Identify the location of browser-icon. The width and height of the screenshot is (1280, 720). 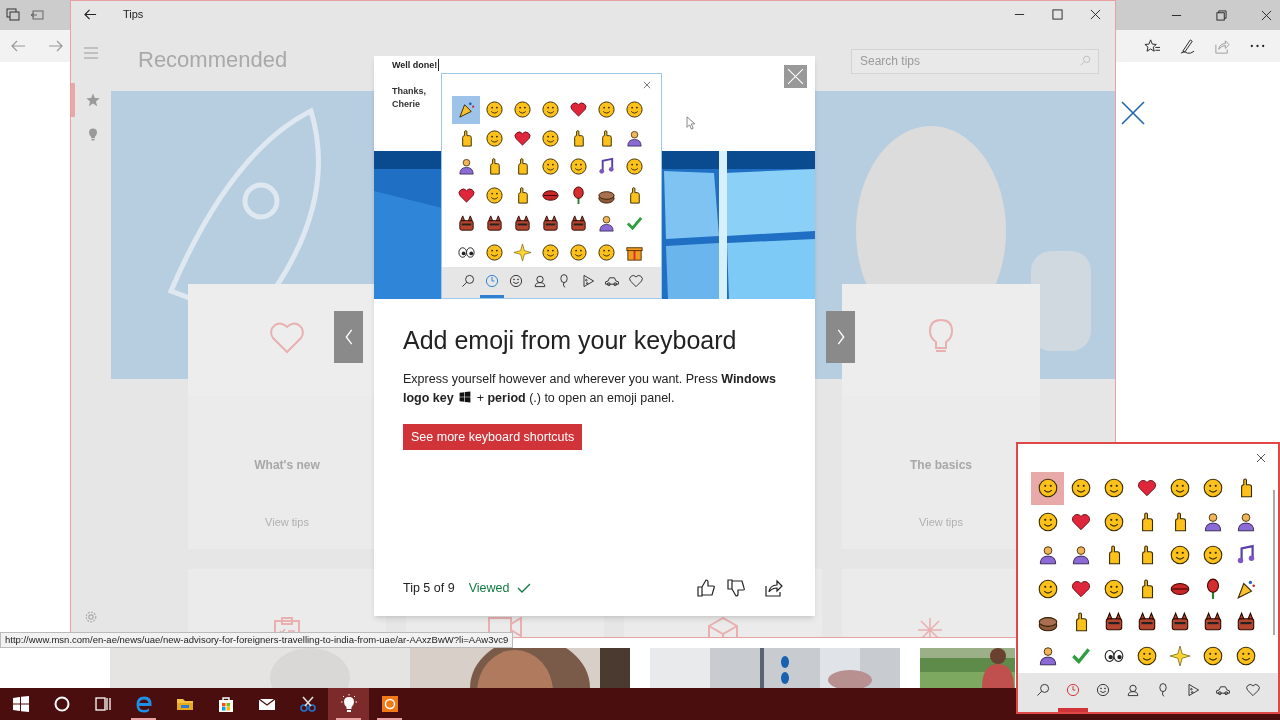
(143, 704).